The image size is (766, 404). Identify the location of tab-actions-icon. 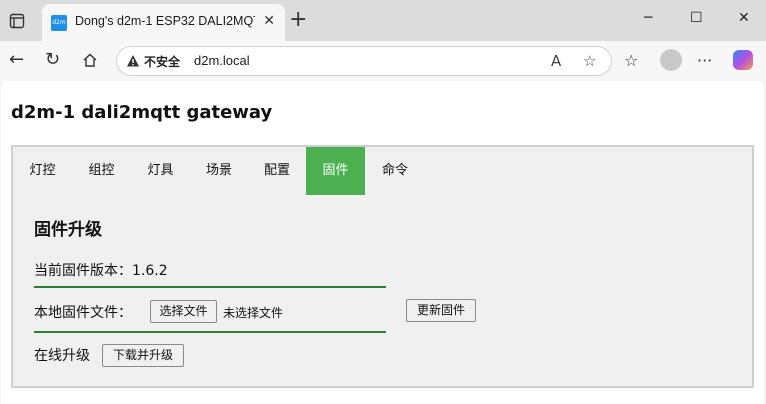
(17, 21).